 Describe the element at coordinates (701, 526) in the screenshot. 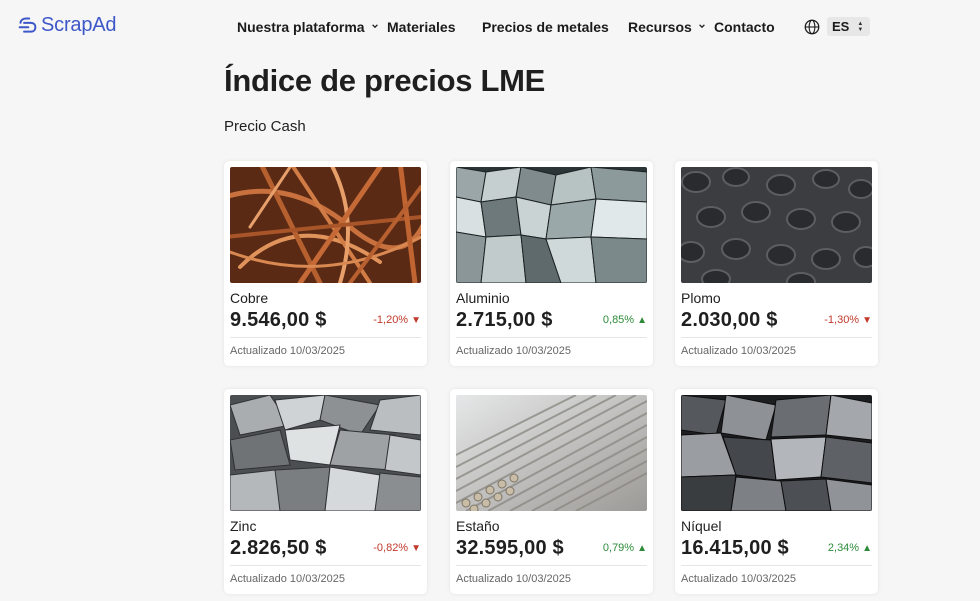

I see `metal-name: Níquel` at that location.